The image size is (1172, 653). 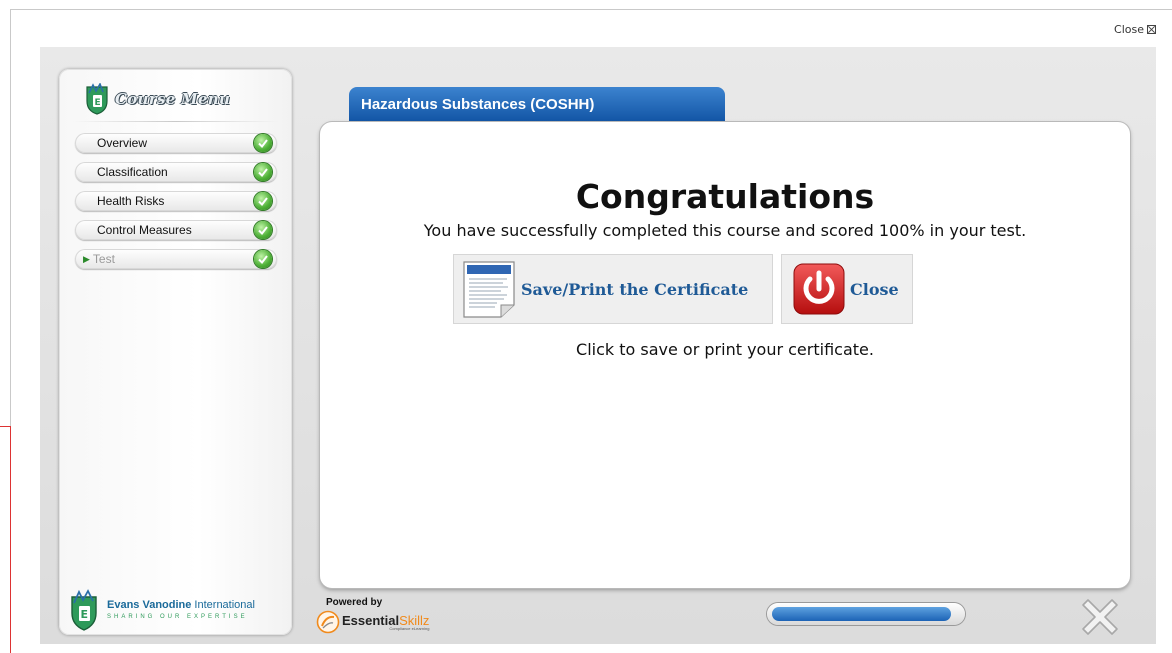 I want to click on current-arrow-icon: ▶, so click(x=86, y=258).